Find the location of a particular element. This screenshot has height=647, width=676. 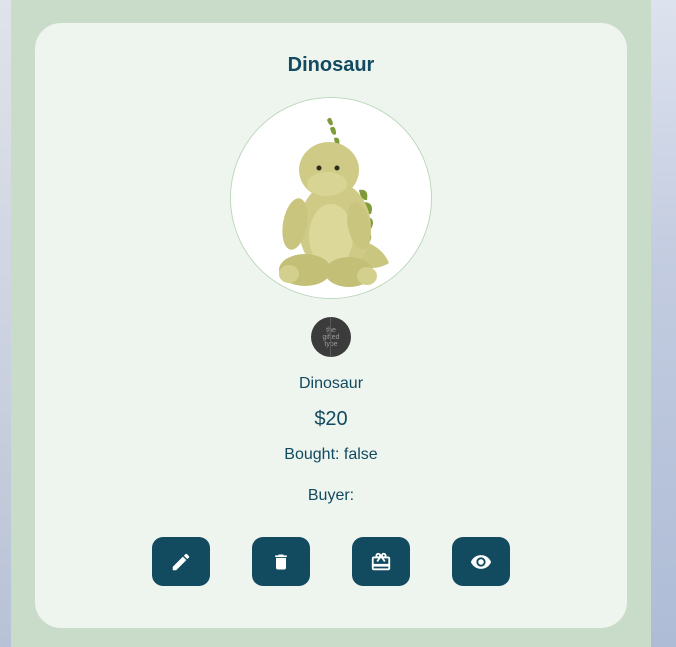

view-button is located at coordinates (481, 561).